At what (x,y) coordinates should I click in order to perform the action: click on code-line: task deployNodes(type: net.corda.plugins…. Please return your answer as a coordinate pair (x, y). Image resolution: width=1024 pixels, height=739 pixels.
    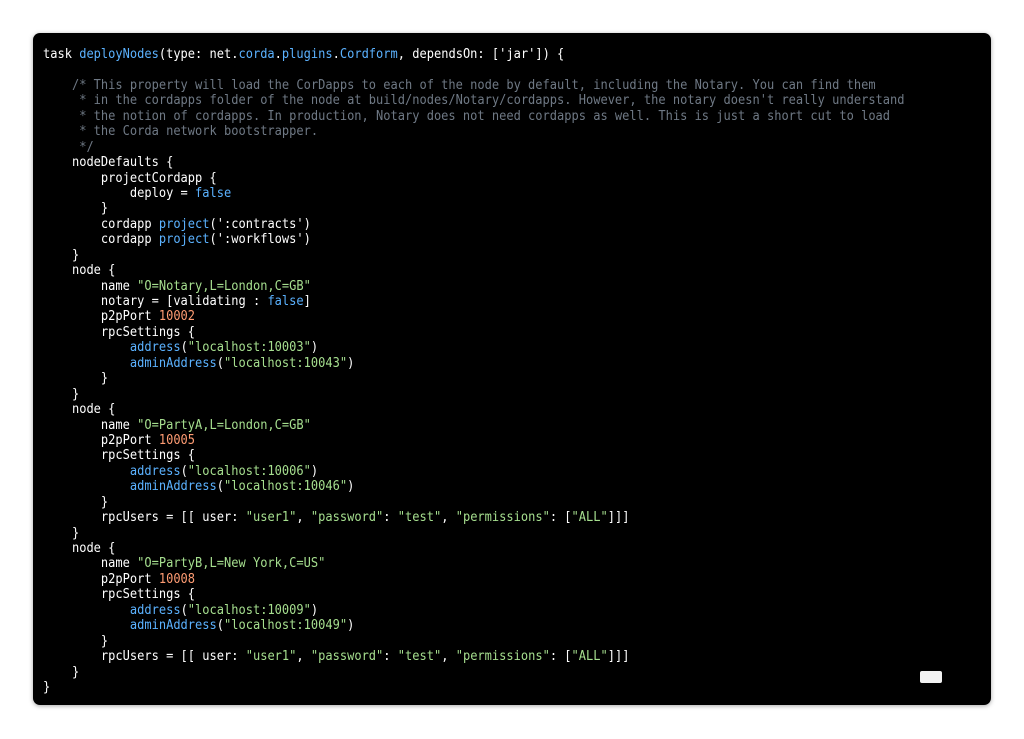
    Looking at the image, I should click on (474, 54).